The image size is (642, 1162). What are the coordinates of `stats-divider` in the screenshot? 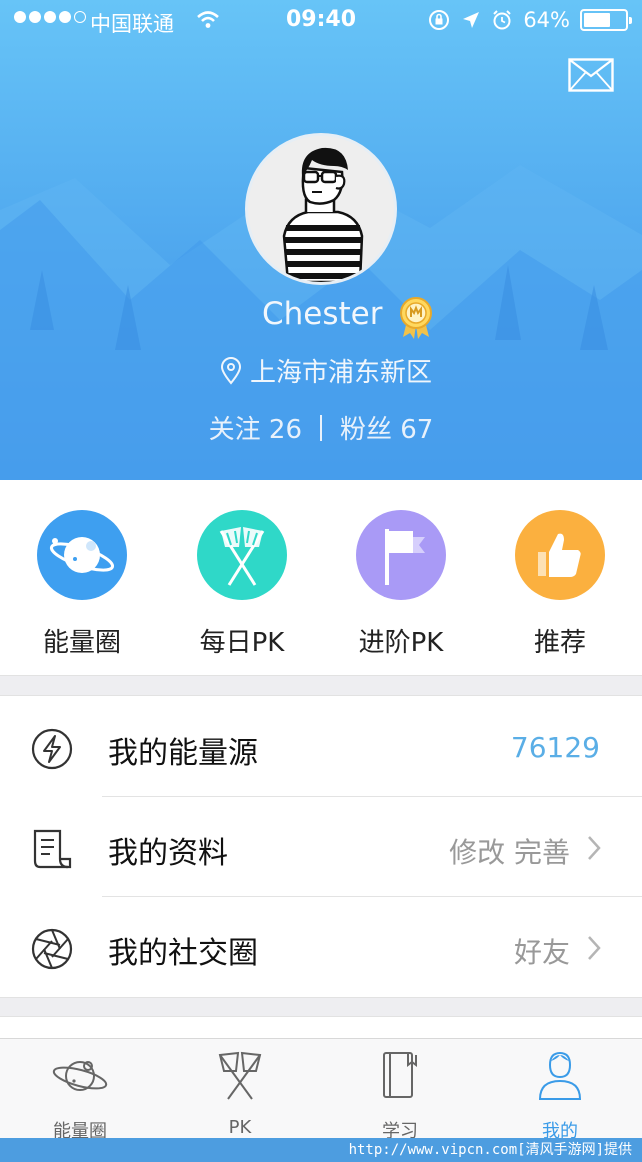 It's located at (321, 427).